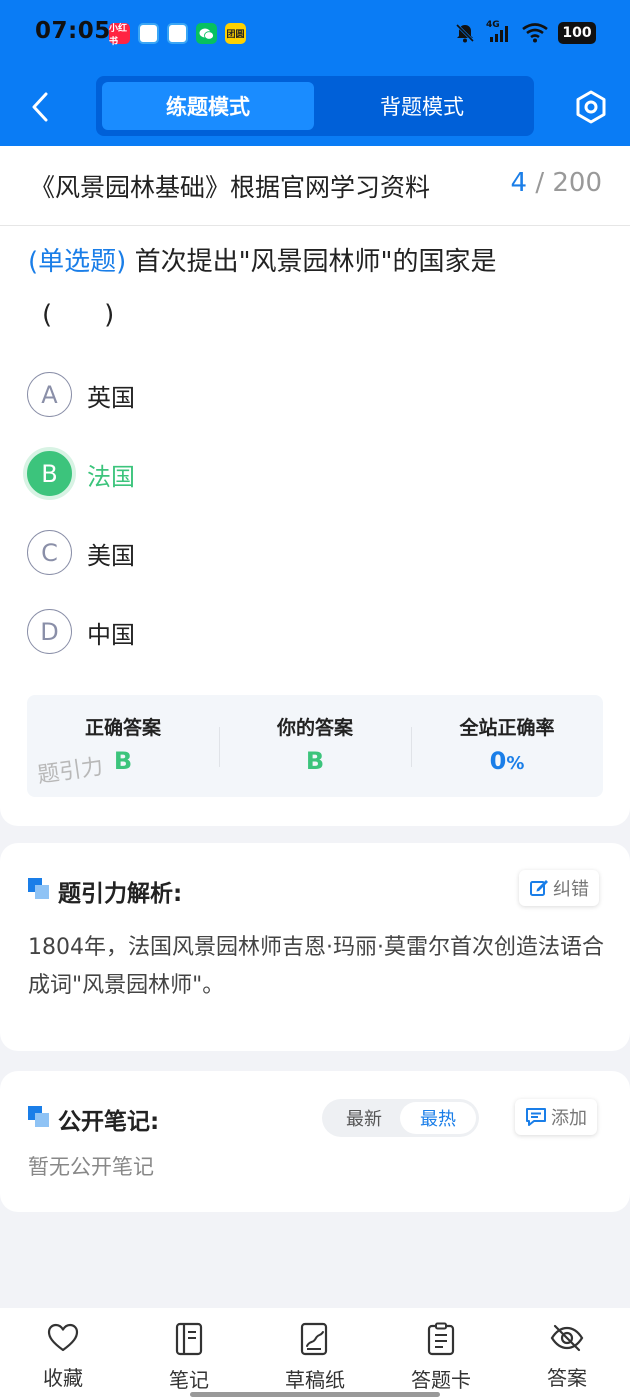 The image size is (630, 1400). Describe the element at coordinates (63, 1378) in the screenshot. I see `favorite-label: 收藏` at that location.